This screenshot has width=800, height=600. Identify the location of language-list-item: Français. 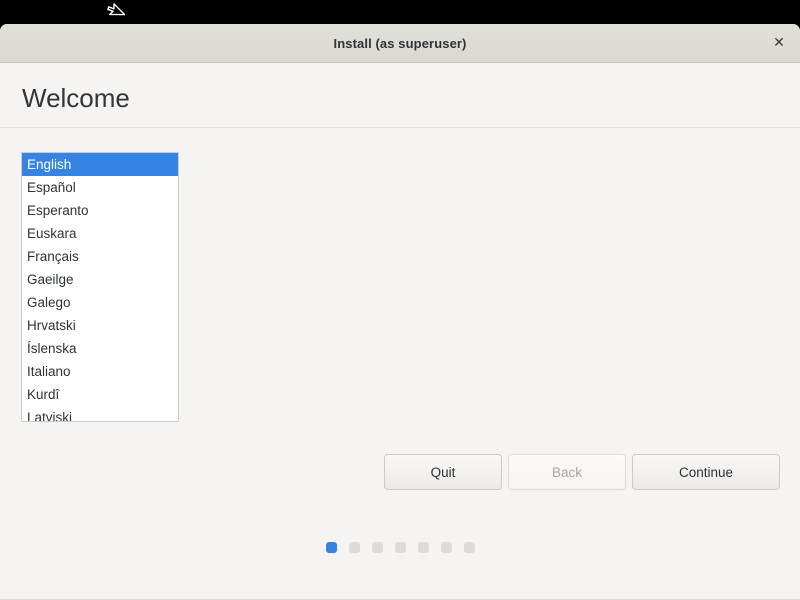
(100, 256).